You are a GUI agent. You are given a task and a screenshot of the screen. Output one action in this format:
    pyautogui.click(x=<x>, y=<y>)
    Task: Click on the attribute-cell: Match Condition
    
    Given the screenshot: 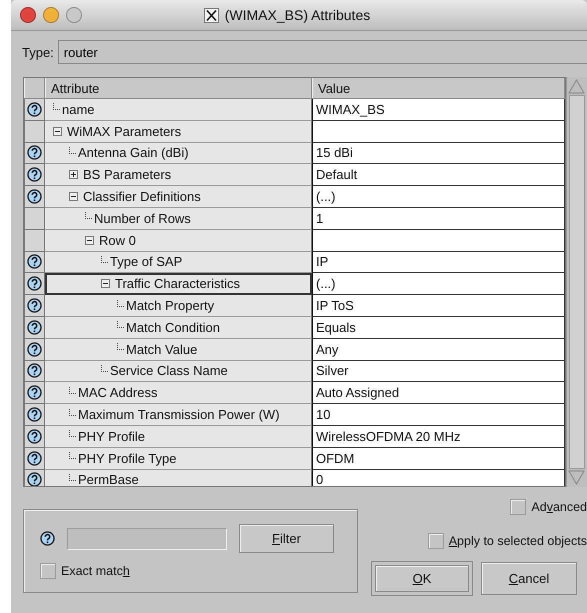 What is the action you would take?
    pyautogui.click(x=178, y=327)
    